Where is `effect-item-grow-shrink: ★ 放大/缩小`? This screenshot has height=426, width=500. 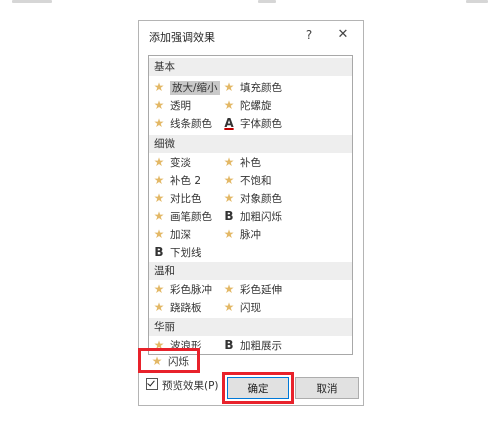
effect-item-grow-shrink: ★ 放大/缩小 is located at coordinates (186, 87).